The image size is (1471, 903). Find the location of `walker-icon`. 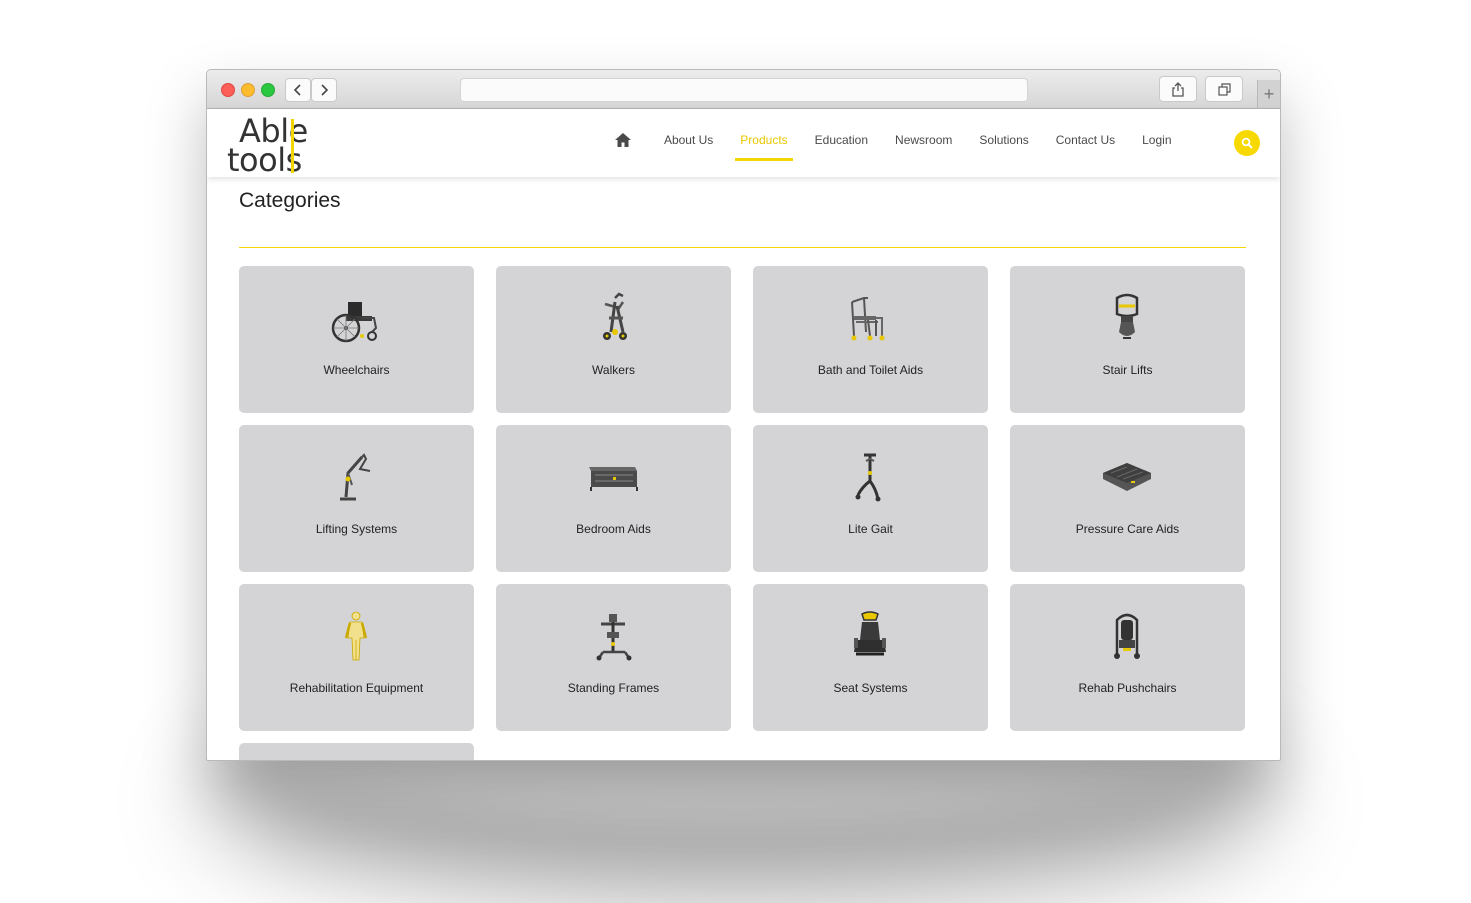

walker-icon is located at coordinates (615, 316).